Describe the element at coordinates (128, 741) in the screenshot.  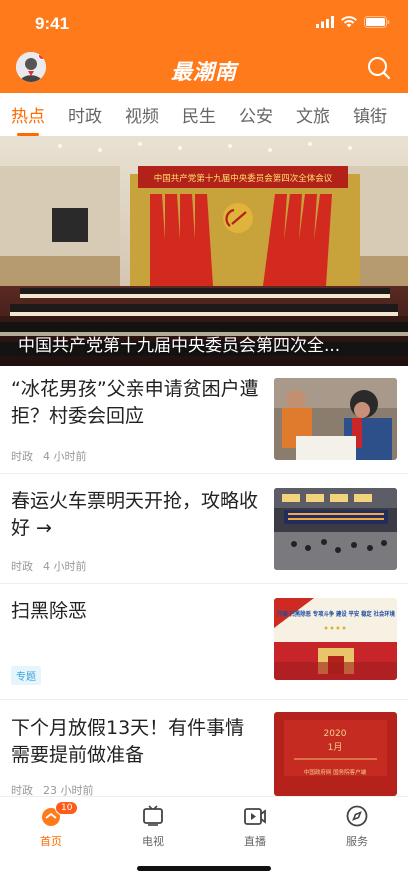
I see `news-title: 下个月放假13天！有件事情需要提前做准备` at that location.